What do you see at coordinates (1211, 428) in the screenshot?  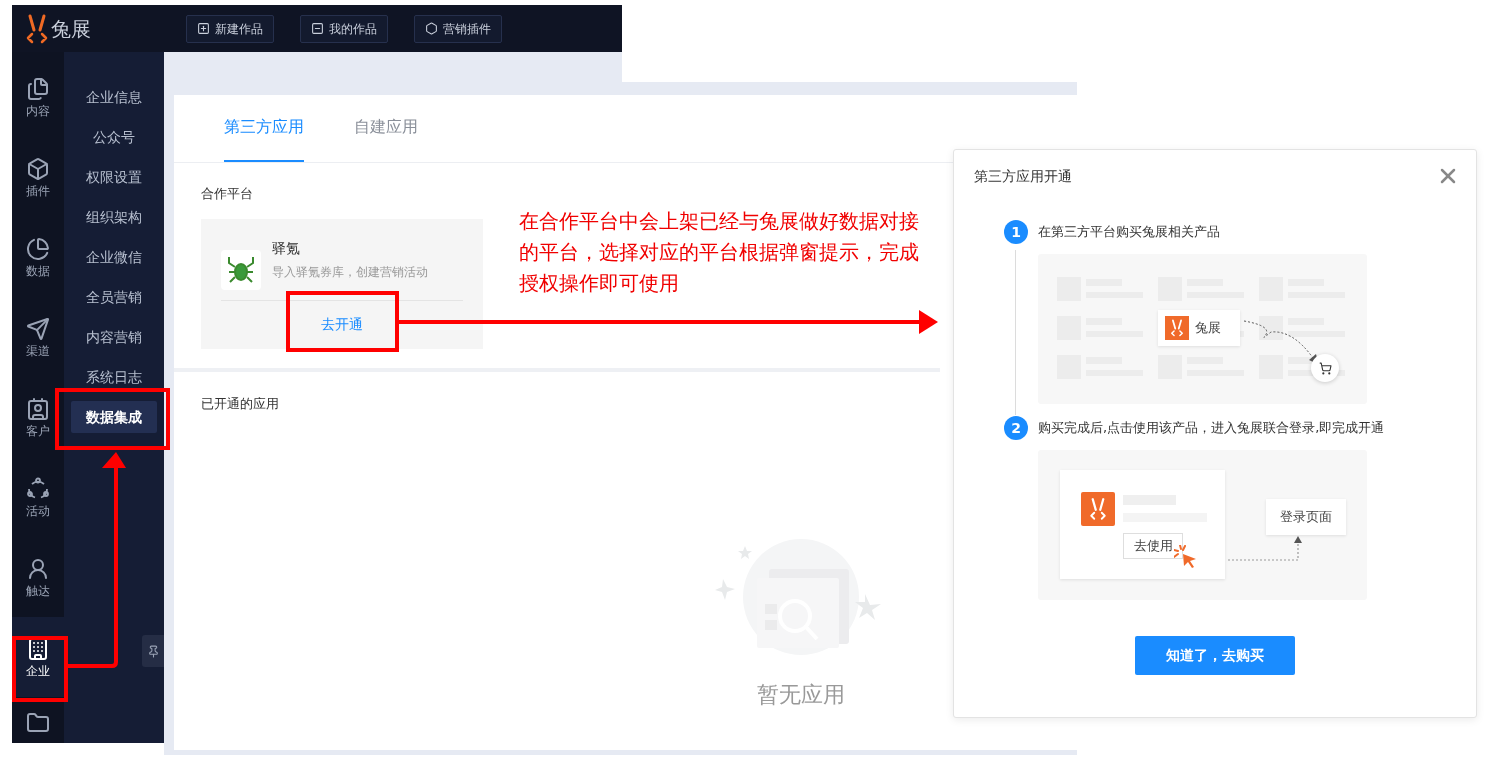 I see `step-text: 购买完成后,点击使用该产品，进入兔展联合登录,即完成开通` at bounding box center [1211, 428].